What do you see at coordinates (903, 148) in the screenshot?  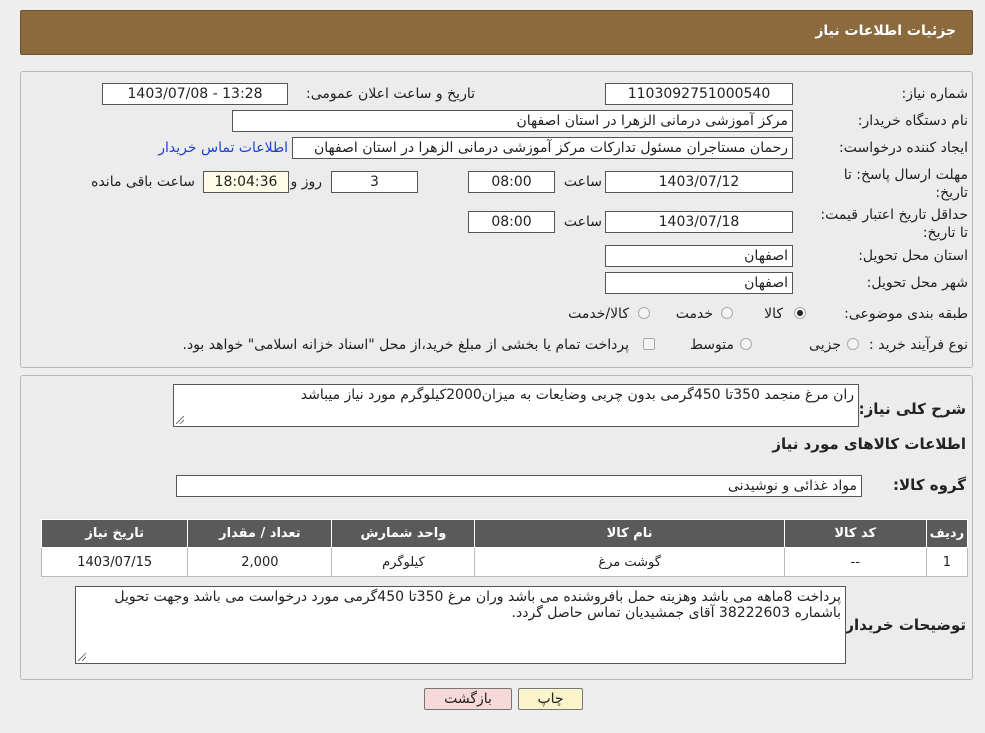 I see `requester-label: ایجاد کننده درخواست:` at bounding box center [903, 148].